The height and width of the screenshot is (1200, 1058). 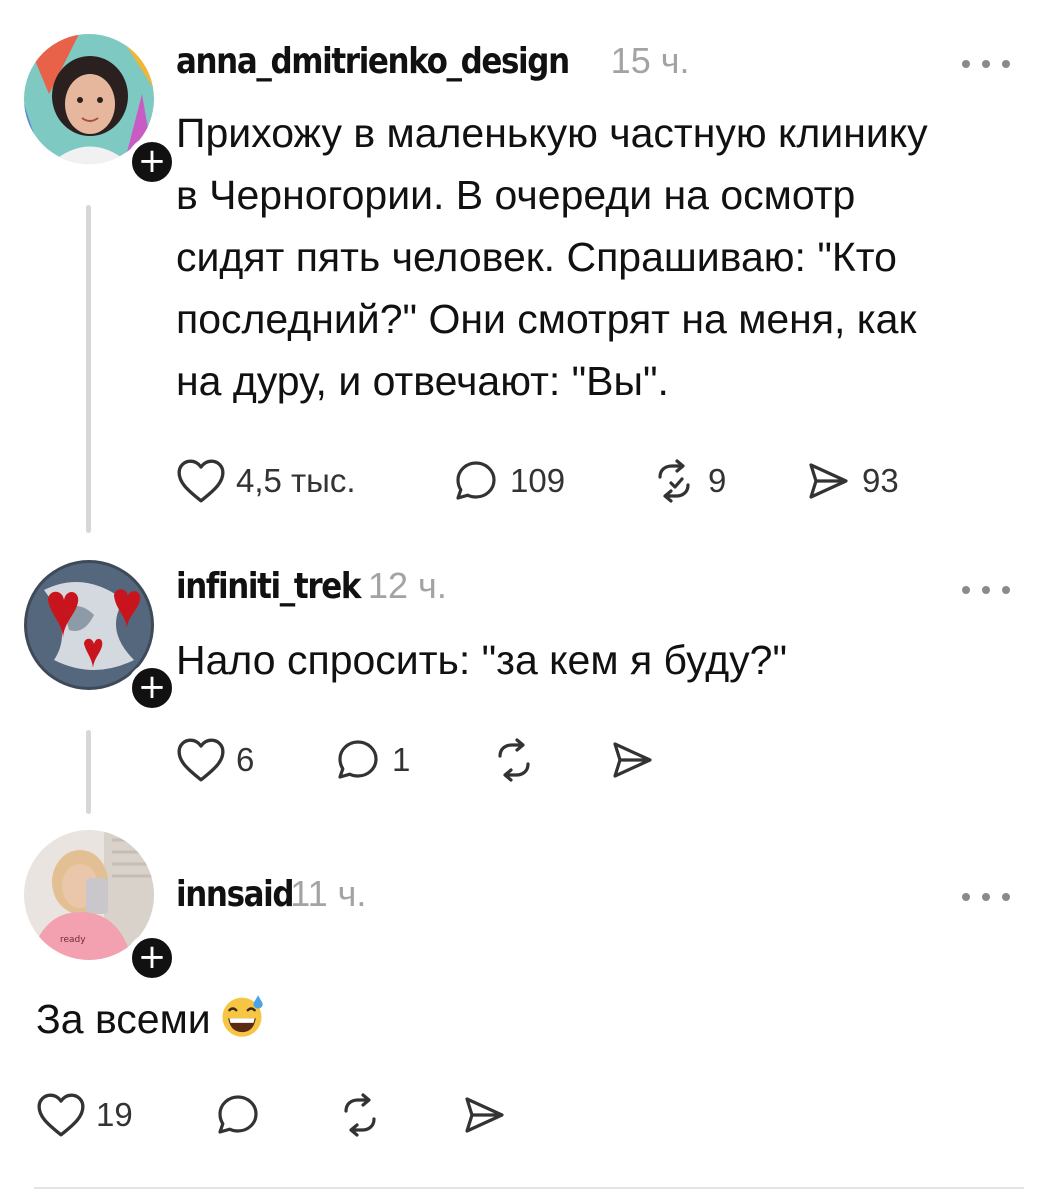 I want to click on like-button: 6, so click(x=215, y=760).